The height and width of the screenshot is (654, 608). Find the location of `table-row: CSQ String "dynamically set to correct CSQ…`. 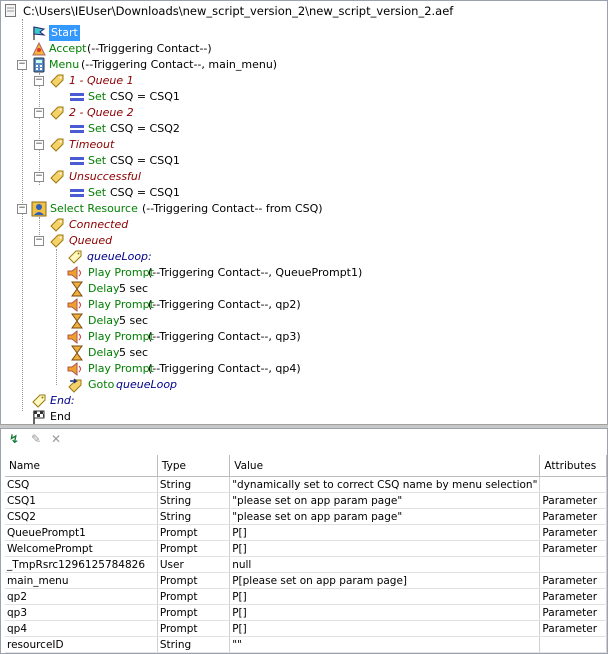

table-row: CSQ String "dynamically set to correct CSQ… is located at coordinates (306, 484).